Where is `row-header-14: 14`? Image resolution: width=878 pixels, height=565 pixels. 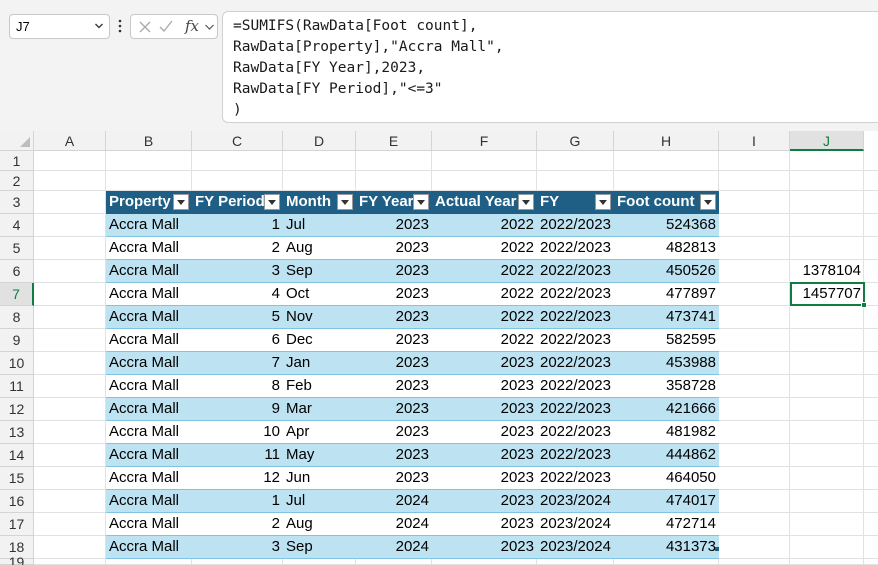 row-header-14: 14 is located at coordinates (17, 455).